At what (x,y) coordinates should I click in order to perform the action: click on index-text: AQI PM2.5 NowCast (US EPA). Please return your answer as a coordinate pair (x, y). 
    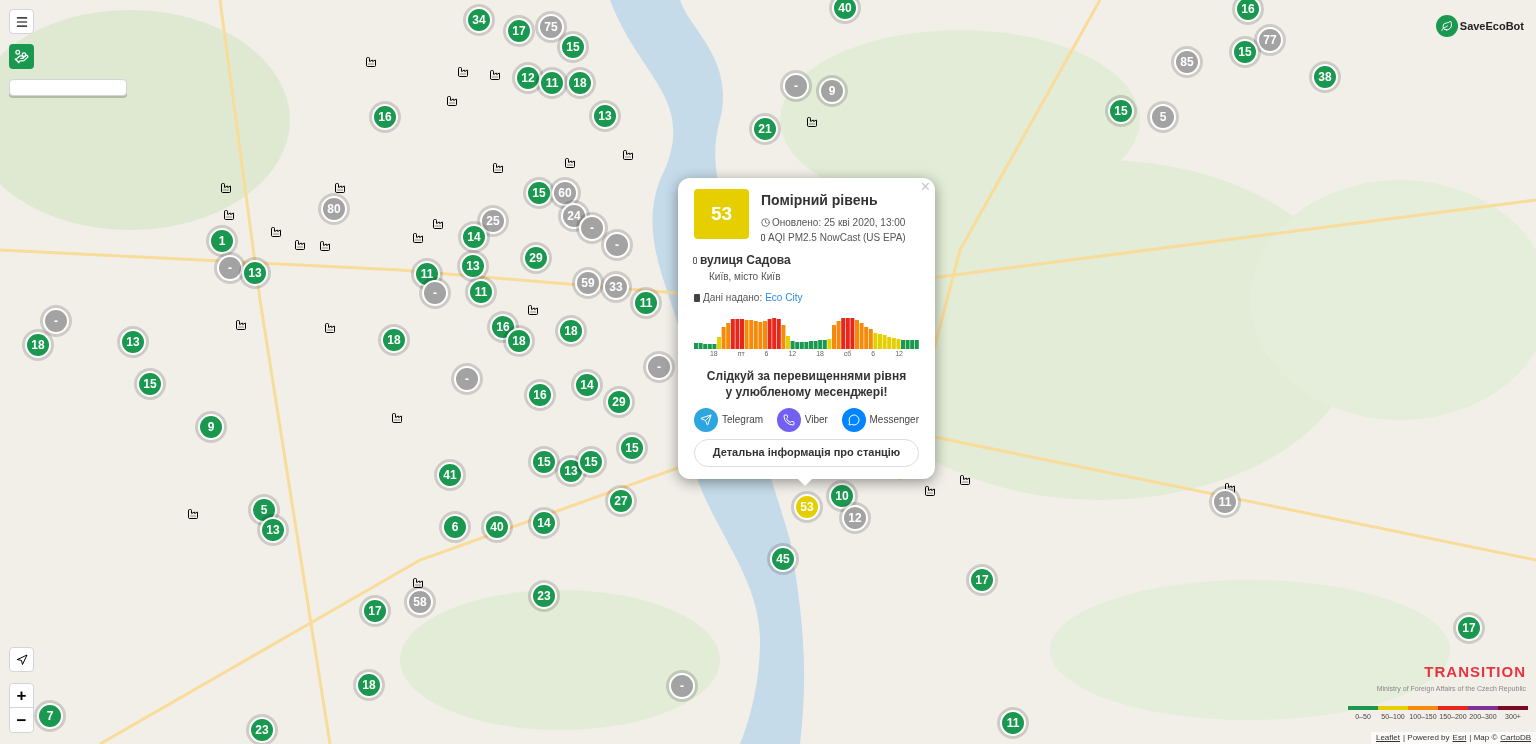
    Looking at the image, I should click on (837, 238).